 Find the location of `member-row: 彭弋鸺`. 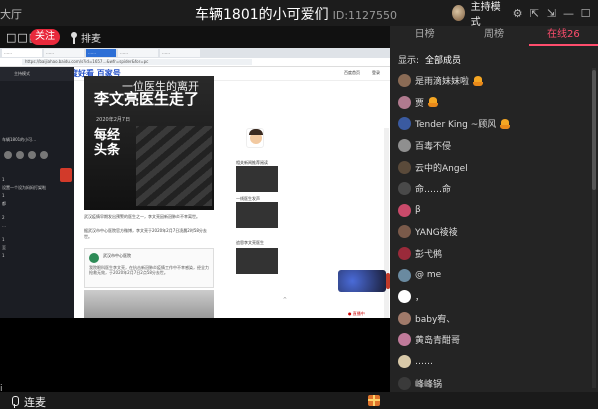

member-row: 彭弋鸺 is located at coordinates (490, 254).